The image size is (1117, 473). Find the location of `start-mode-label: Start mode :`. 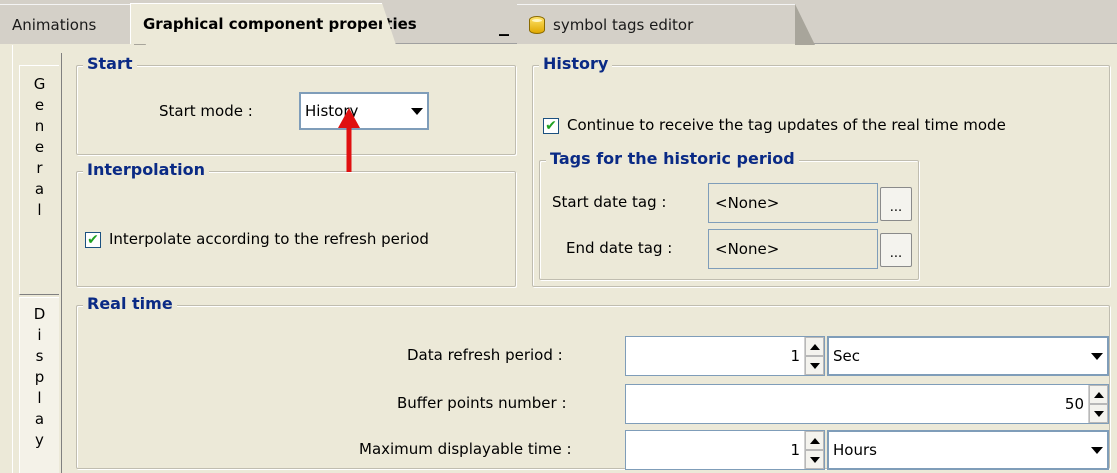

start-mode-label: Start mode : is located at coordinates (206, 111).